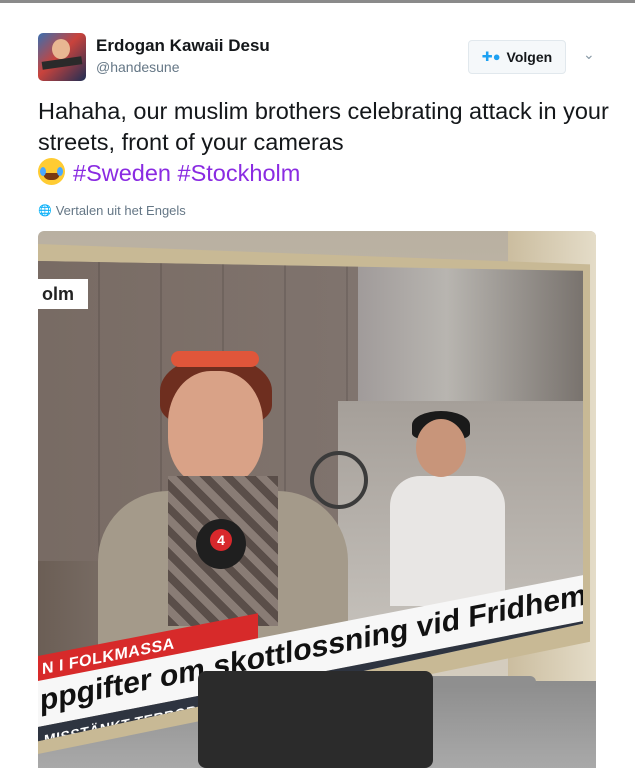 The width and height of the screenshot is (635, 768). What do you see at coordinates (239, 173) in the screenshot?
I see `hashtag-stockholm: #Stockholm` at bounding box center [239, 173].